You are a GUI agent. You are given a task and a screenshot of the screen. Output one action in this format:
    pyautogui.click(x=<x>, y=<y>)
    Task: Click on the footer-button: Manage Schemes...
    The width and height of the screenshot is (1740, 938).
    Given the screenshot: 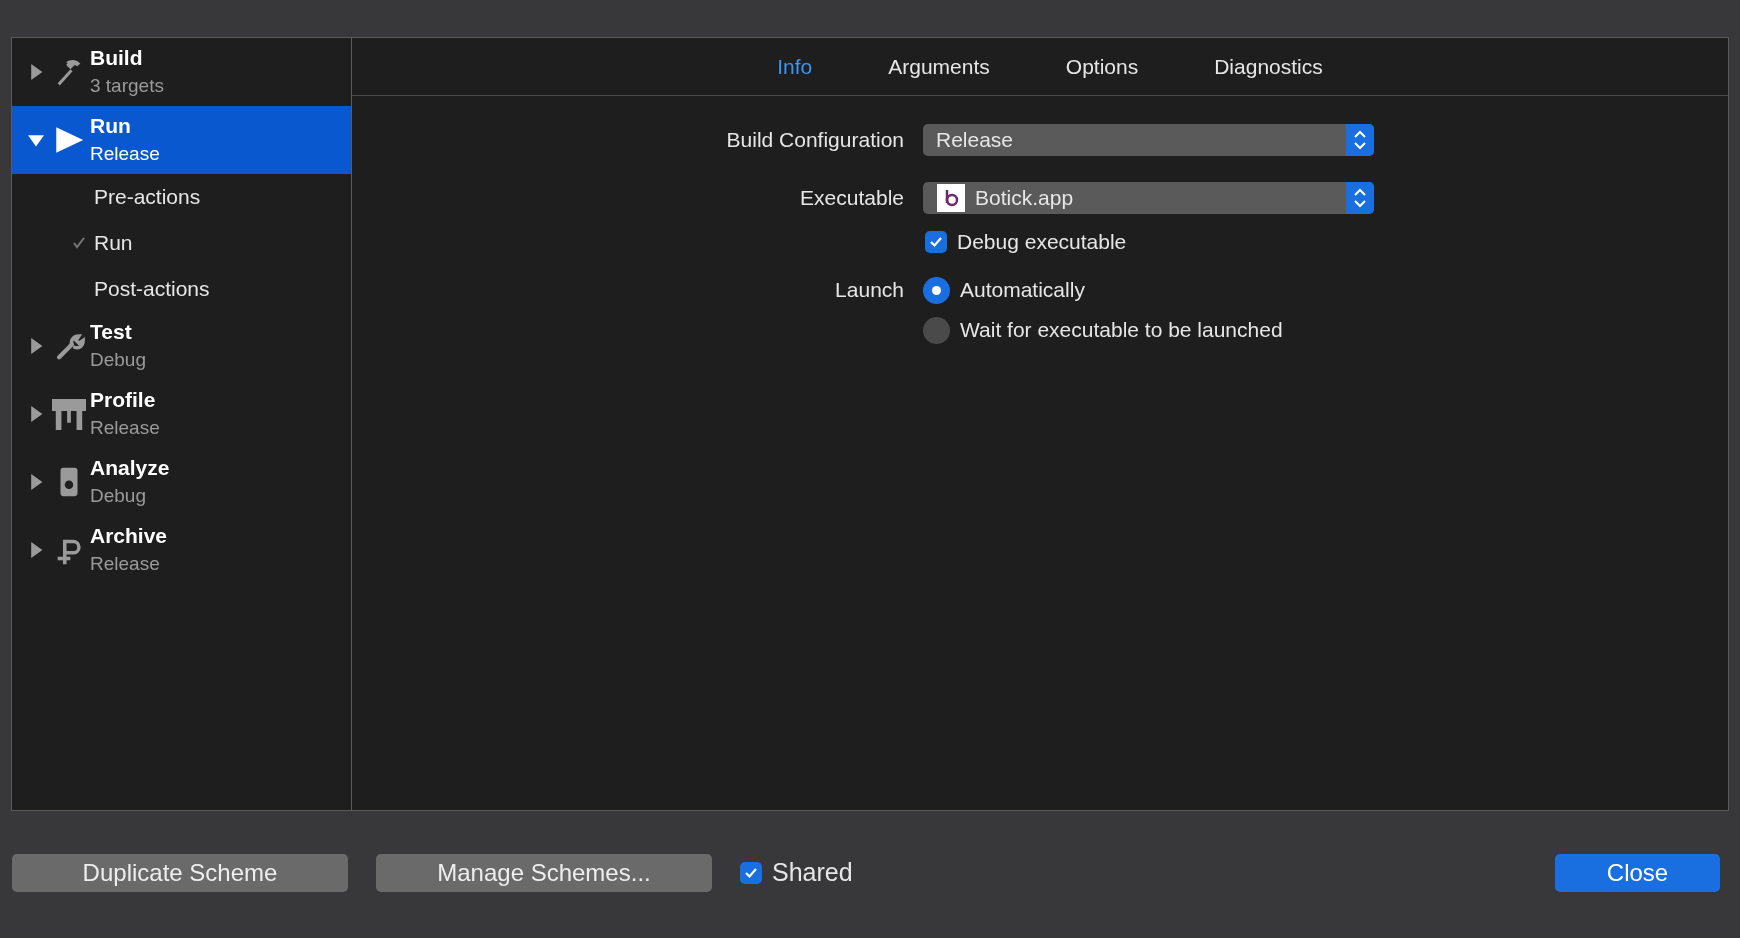 What is the action you would take?
    pyautogui.click(x=544, y=873)
    